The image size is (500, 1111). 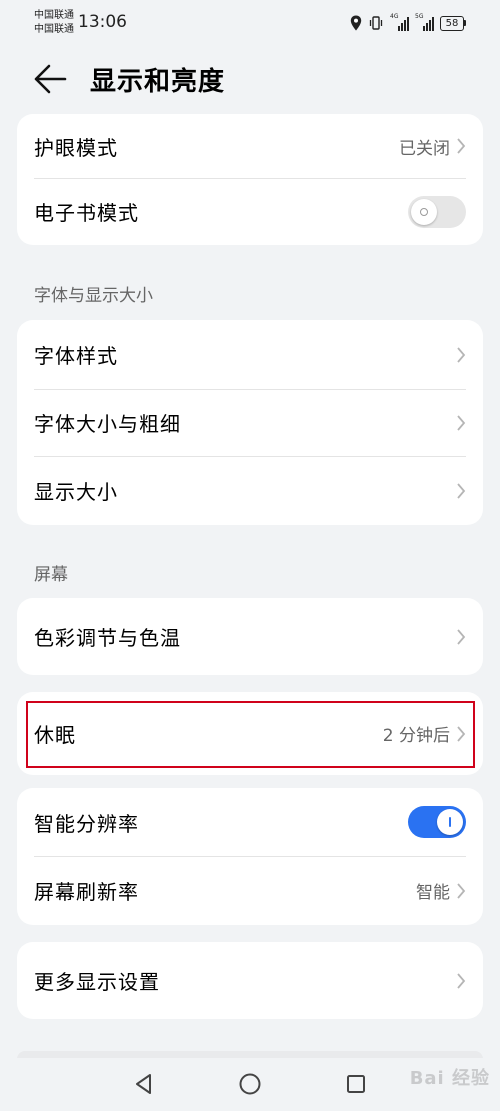 What do you see at coordinates (250, 211) in the screenshot?
I see `ebook-mode-row: 电子书模式` at bounding box center [250, 211].